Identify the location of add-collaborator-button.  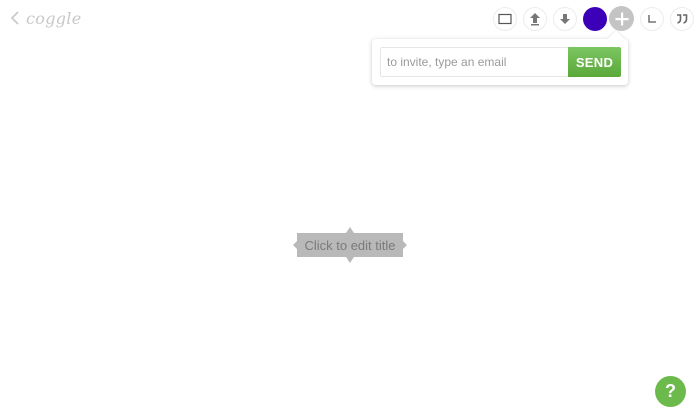
(621, 18).